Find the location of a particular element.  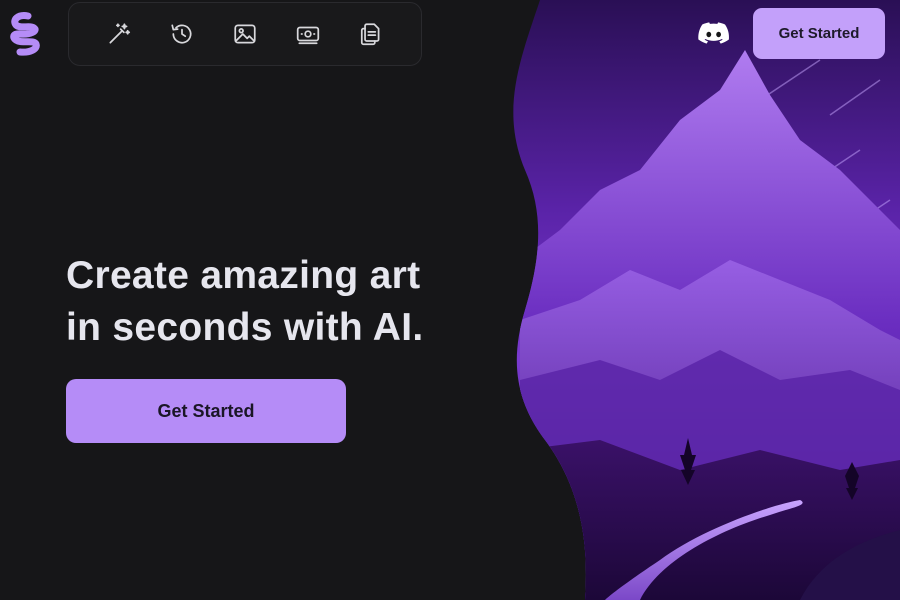

hero-headline-line1: Create amazing art is located at coordinates (243, 275).